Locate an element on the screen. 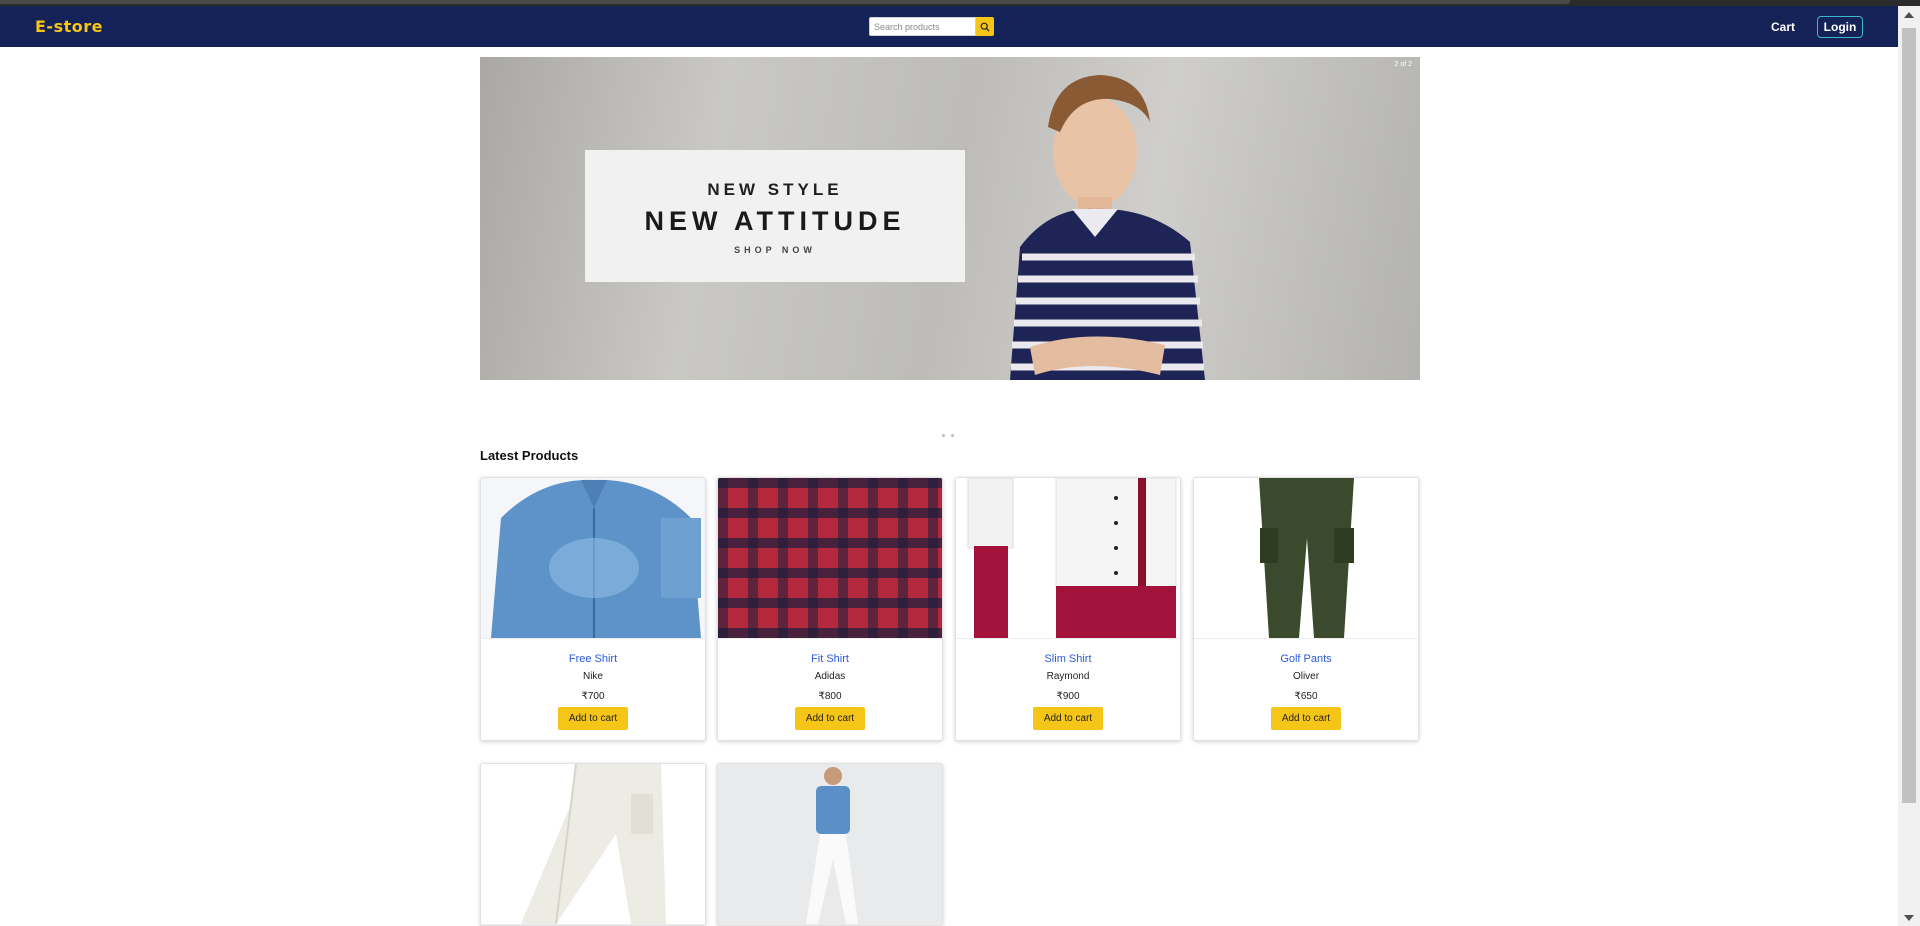 The image size is (1920, 926). search-form is located at coordinates (931, 26).